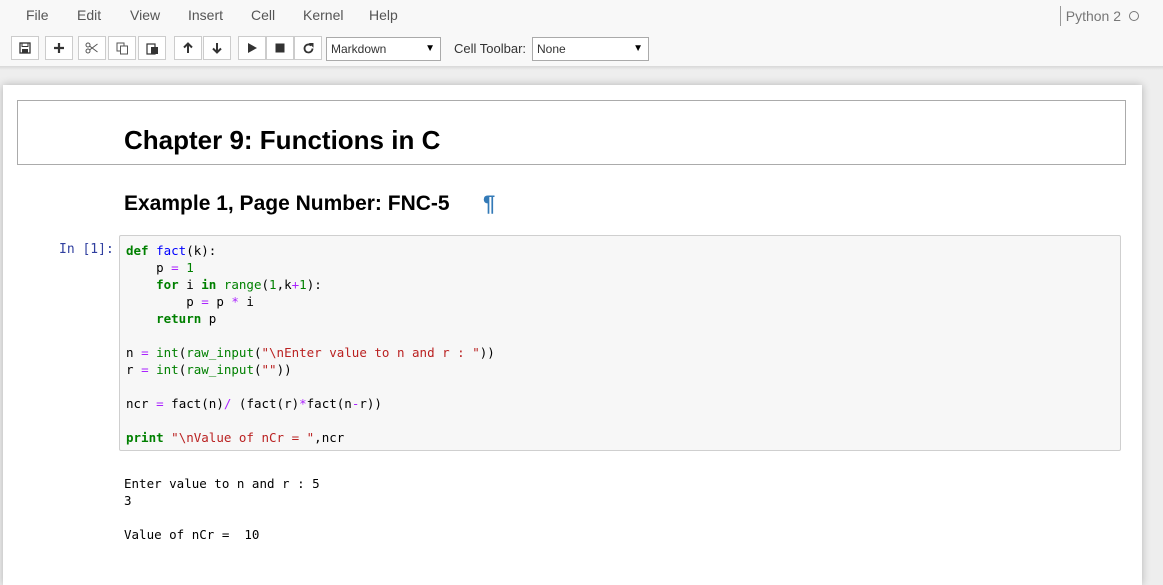  I want to click on anchor-link-icon: ¶, so click(489, 204).